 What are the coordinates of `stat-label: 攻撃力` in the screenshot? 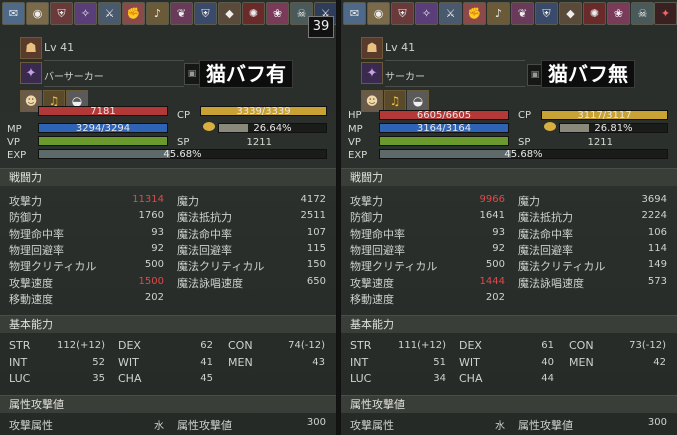 It's located at (25, 201).